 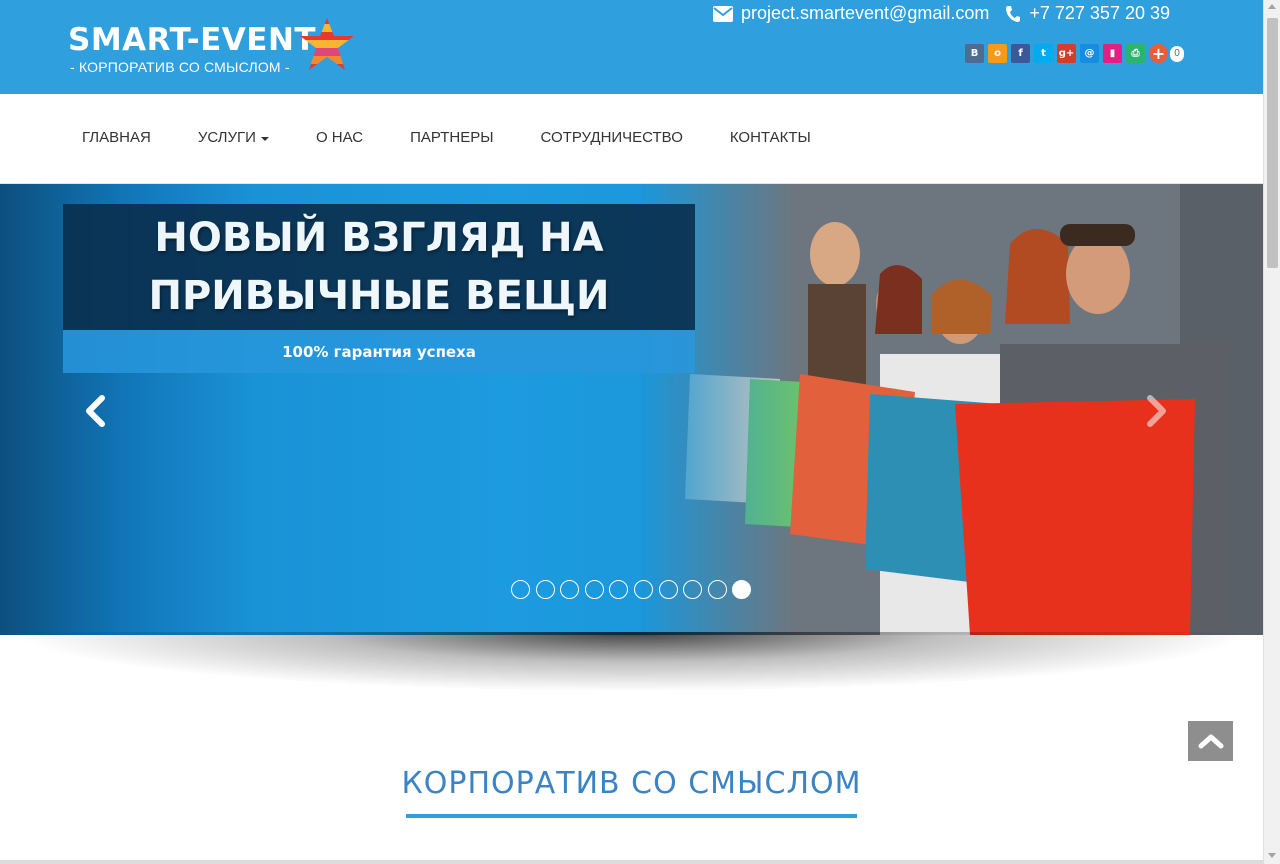 What do you see at coordinates (1155, 411) in the screenshot?
I see `chevron-right-icon` at bounding box center [1155, 411].